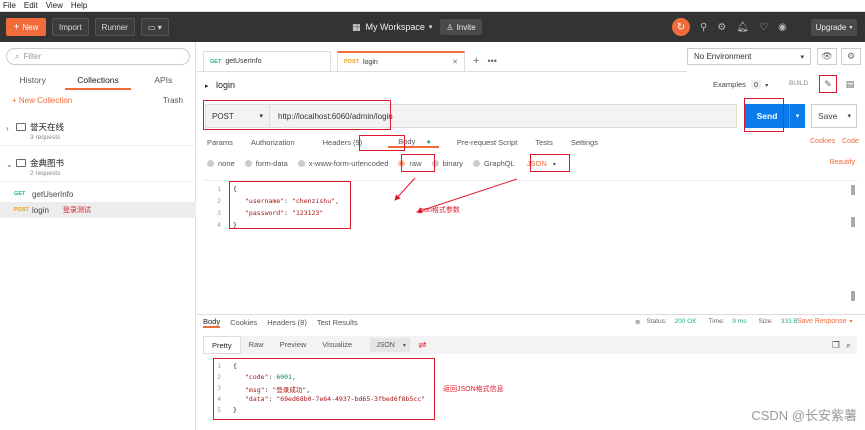 Image resolution: width=865 pixels, height=430 pixels. I want to click on annotation-request: json格式参数, so click(439, 210).